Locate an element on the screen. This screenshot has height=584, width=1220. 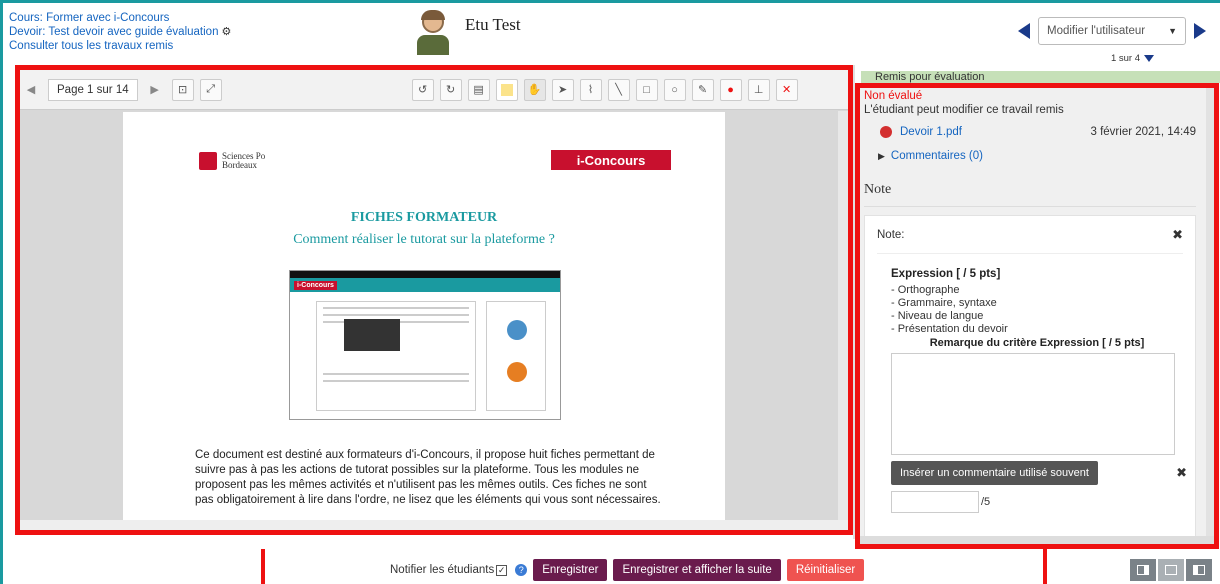
comments-label: Commentaires (0) is located at coordinates (936, 156).